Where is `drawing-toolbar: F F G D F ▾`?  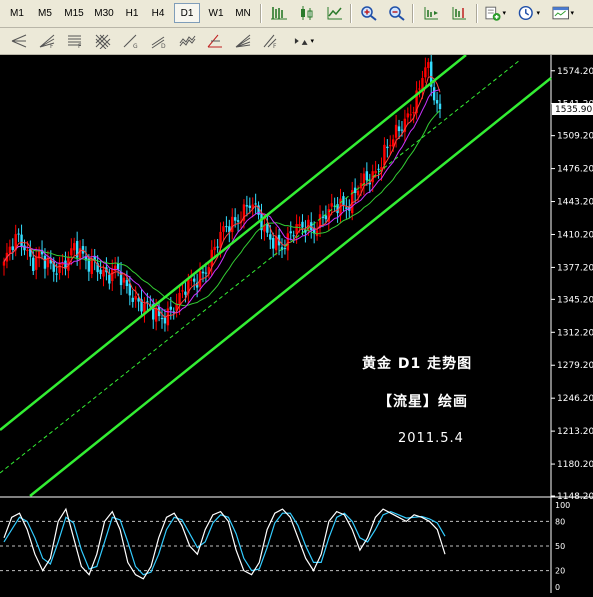
drawing-toolbar: F F G D F ▾ is located at coordinates (296, 41).